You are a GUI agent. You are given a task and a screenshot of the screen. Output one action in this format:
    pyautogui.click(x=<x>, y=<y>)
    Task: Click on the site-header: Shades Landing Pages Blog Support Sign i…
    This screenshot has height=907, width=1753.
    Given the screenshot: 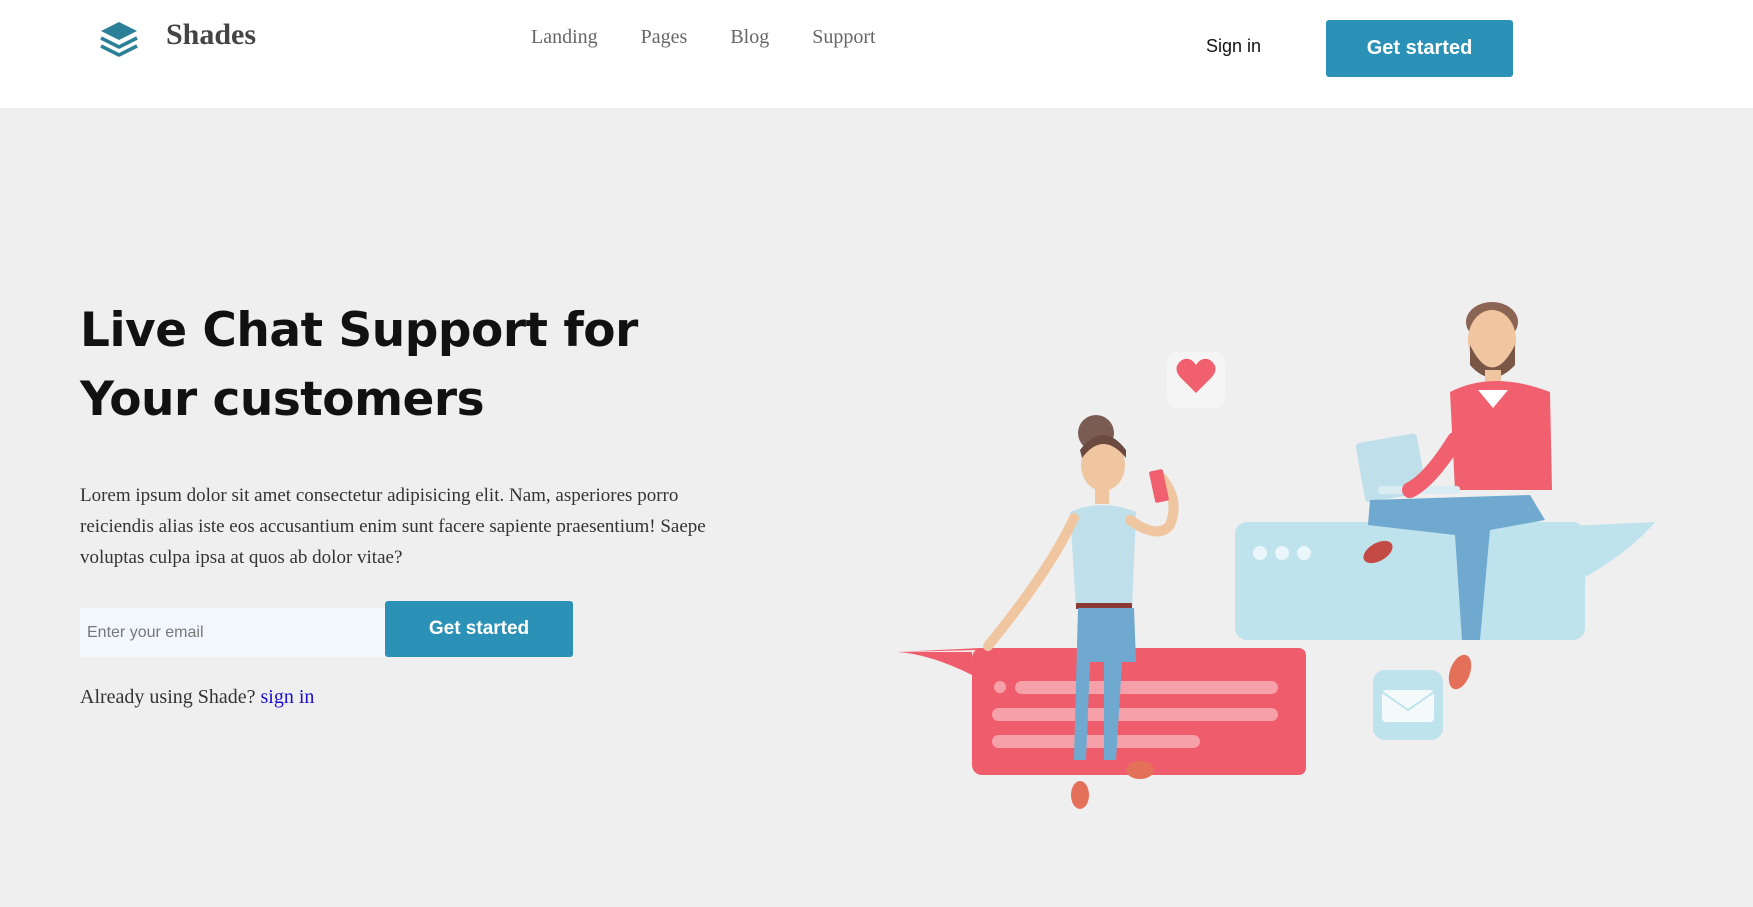 What is the action you would take?
    pyautogui.click(x=876, y=54)
    